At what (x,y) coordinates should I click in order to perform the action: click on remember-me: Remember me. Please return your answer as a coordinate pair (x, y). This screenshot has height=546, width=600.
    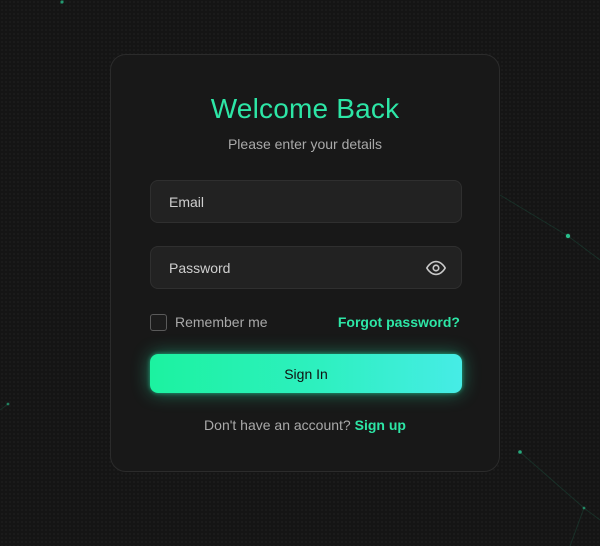
    Looking at the image, I should click on (209, 322).